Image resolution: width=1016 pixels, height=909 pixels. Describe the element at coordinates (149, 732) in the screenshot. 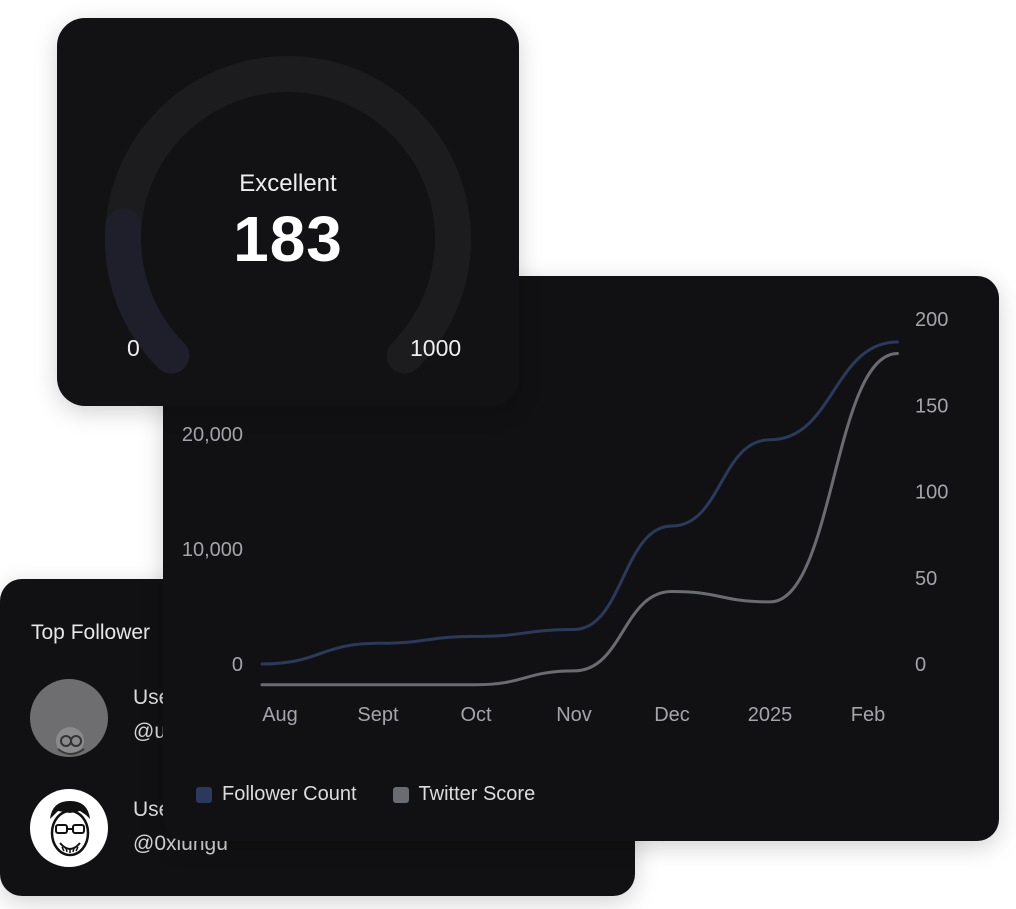

I see `follower-handle: @u` at that location.